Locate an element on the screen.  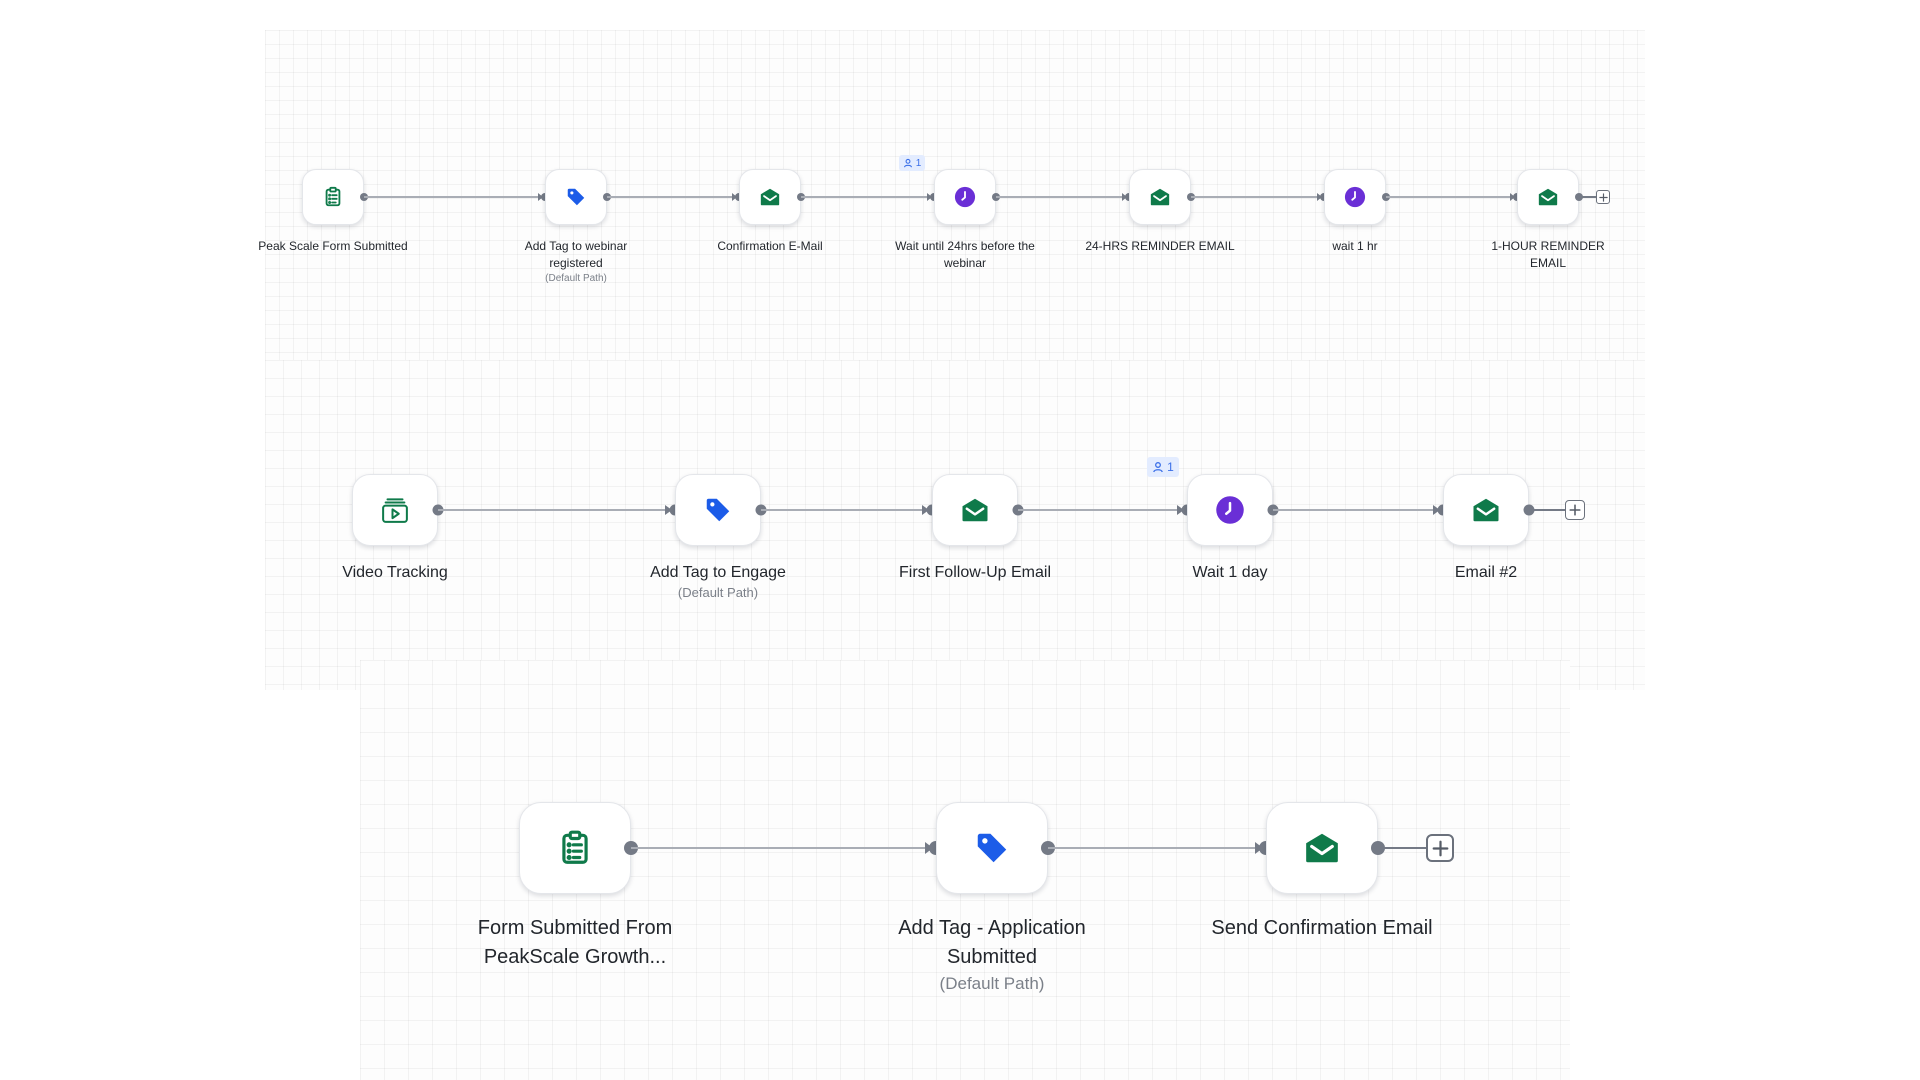
workflow-node-clipboard is located at coordinates (575, 848).